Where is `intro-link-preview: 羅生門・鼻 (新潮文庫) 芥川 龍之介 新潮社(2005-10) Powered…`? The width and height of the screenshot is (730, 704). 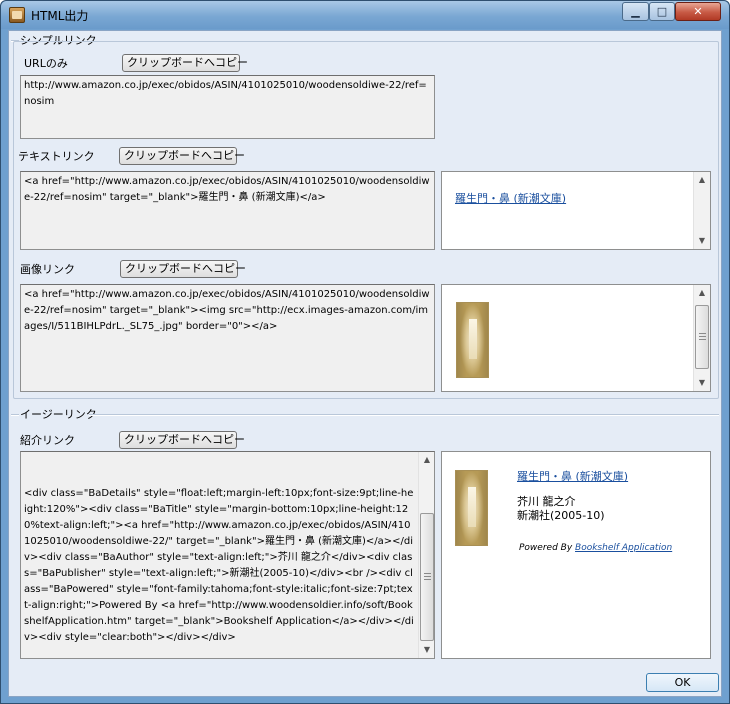
intro-link-preview: 羅生門・鼻 (新潮文庫) 芥川 龍之介 新潮社(2005-10) Powered… is located at coordinates (576, 555).